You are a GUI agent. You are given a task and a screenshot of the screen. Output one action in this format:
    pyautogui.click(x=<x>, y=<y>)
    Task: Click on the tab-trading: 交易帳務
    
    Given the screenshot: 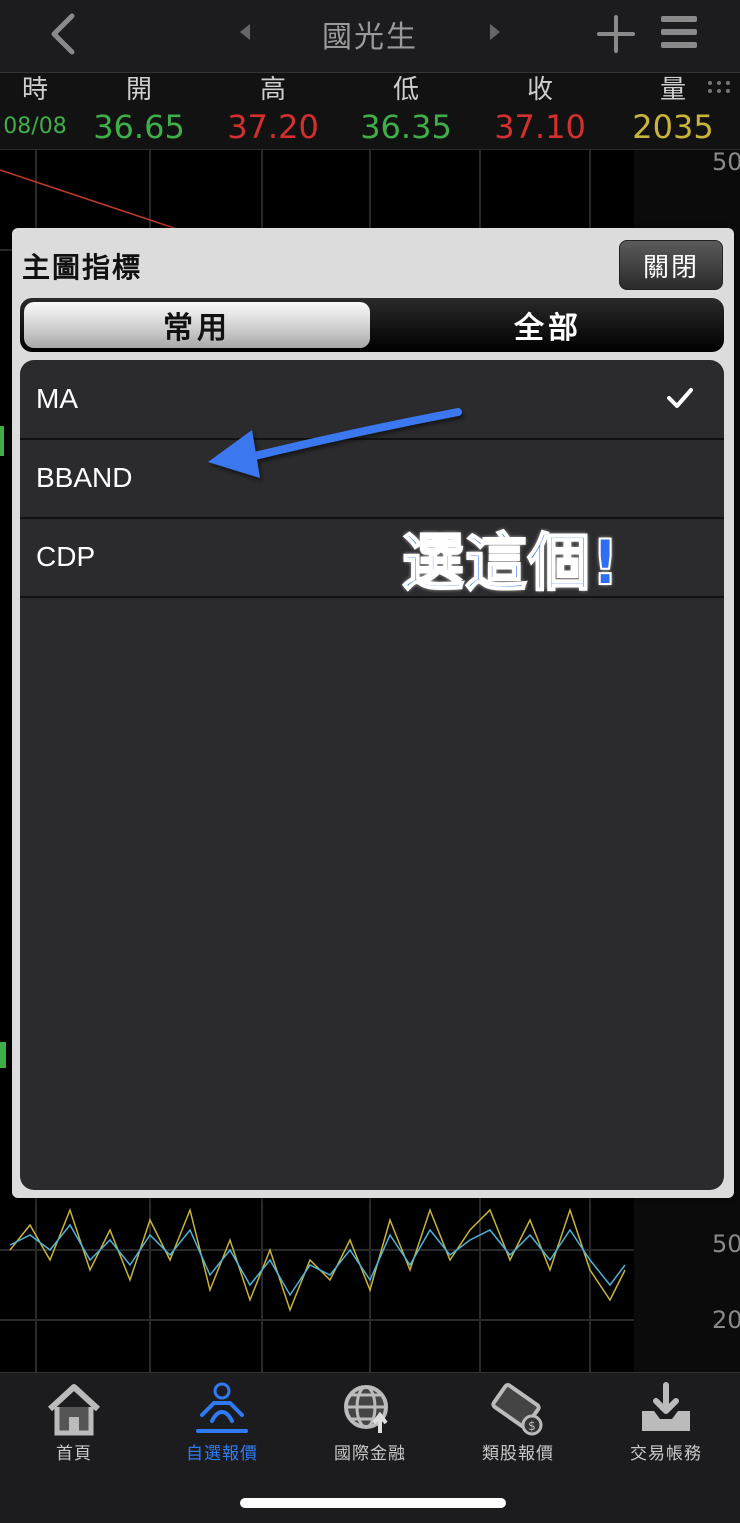 What is the action you would take?
    pyautogui.click(x=666, y=1422)
    